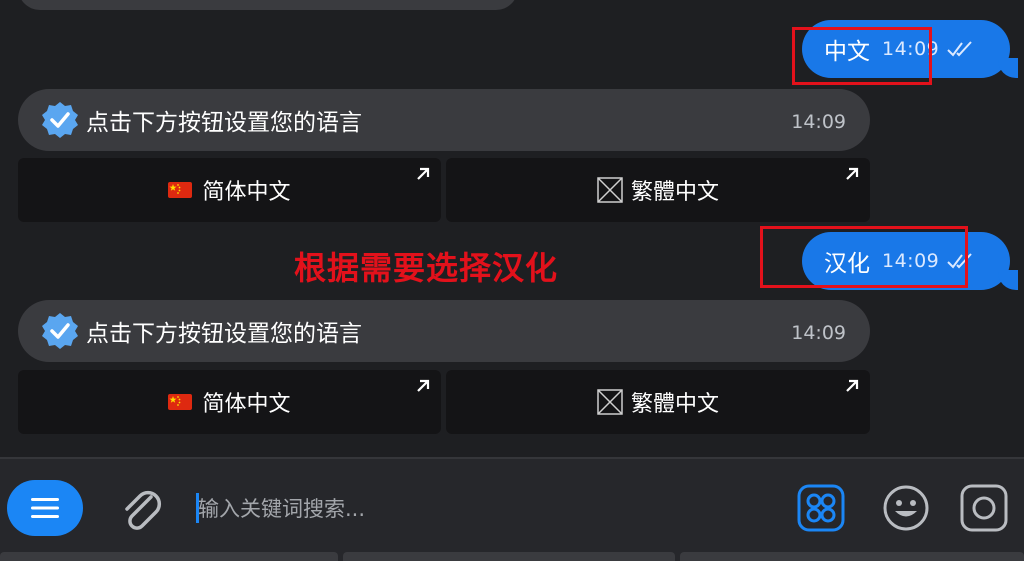  Describe the element at coordinates (960, 49) in the screenshot. I see `double-check-icon` at that location.